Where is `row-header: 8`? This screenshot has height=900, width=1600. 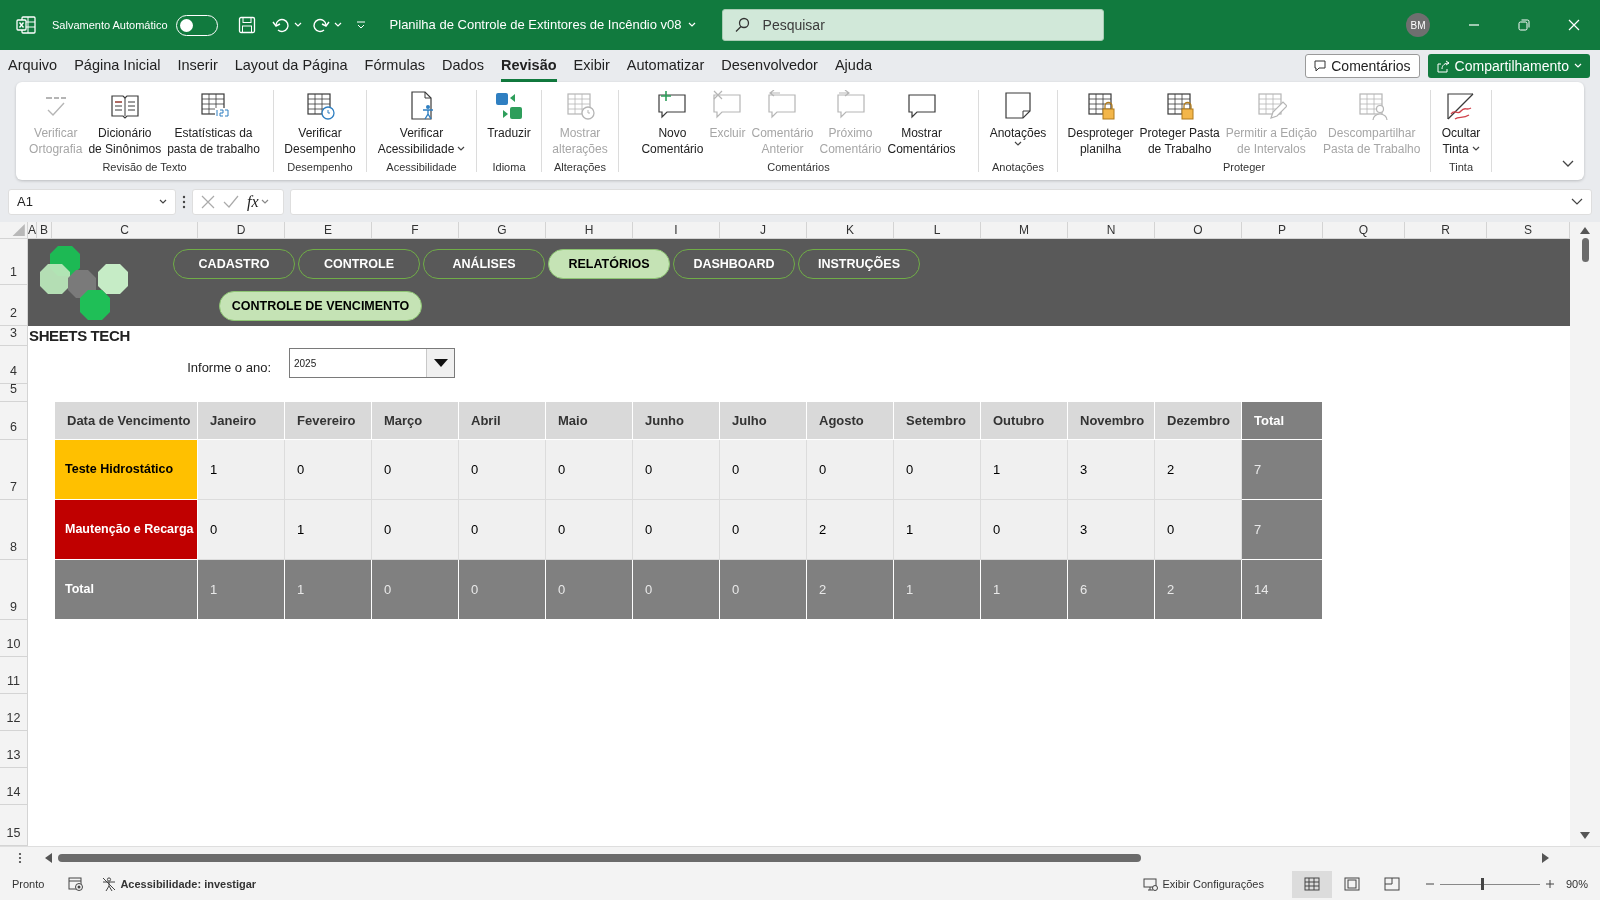
row-header: 8 is located at coordinates (14, 530).